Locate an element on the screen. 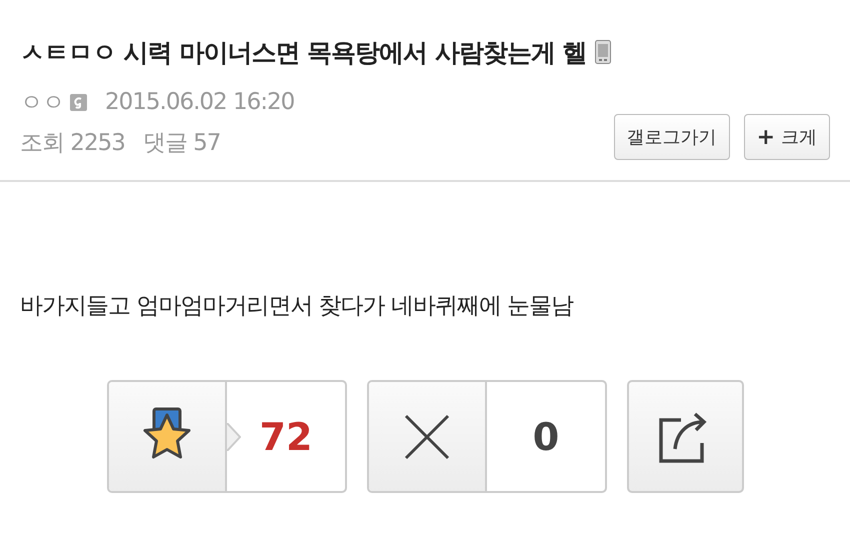 The width and height of the screenshot is (850, 547). star-icon is located at coordinates (167, 432).